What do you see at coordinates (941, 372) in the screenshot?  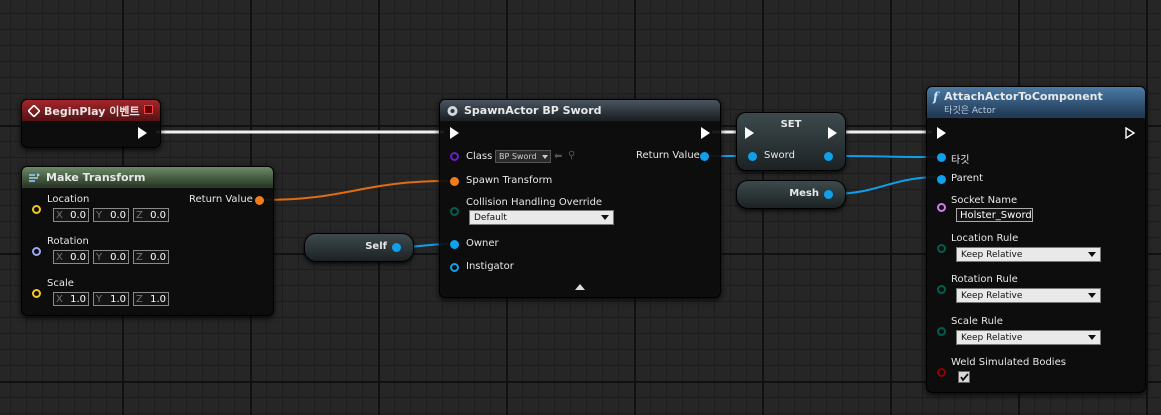 I see `weld-pin` at bounding box center [941, 372].